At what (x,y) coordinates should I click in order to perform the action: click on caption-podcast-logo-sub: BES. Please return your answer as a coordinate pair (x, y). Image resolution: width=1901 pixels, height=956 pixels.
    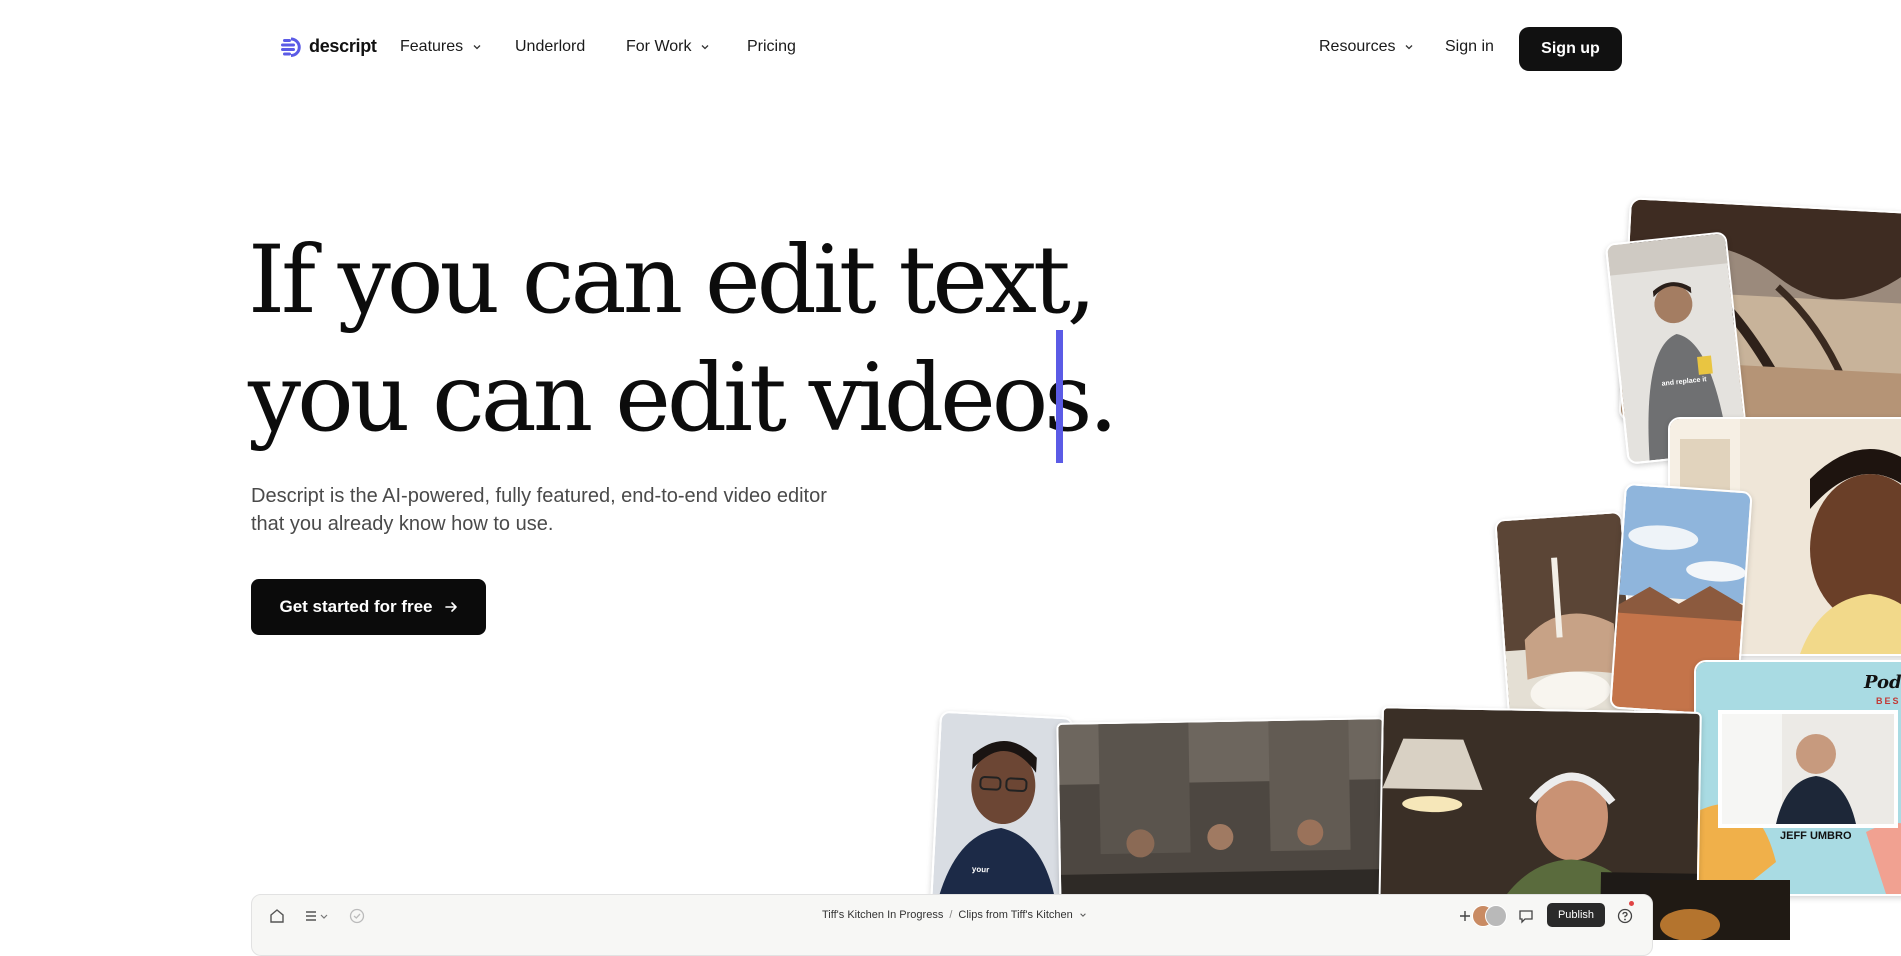
    Looking at the image, I should click on (1888, 701).